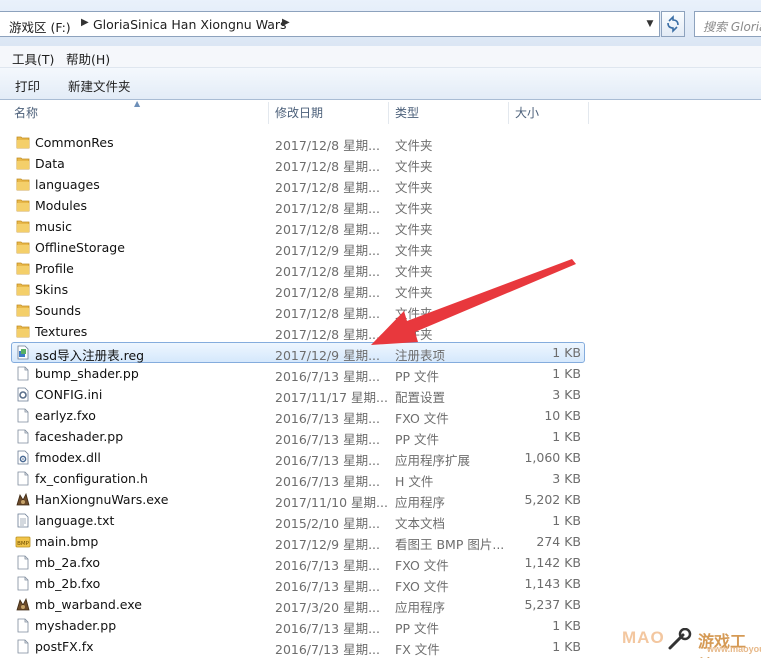  Describe the element at coordinates (727, 24) in the screenshot. I see `search-input: 搜索 Gloria` at that location.